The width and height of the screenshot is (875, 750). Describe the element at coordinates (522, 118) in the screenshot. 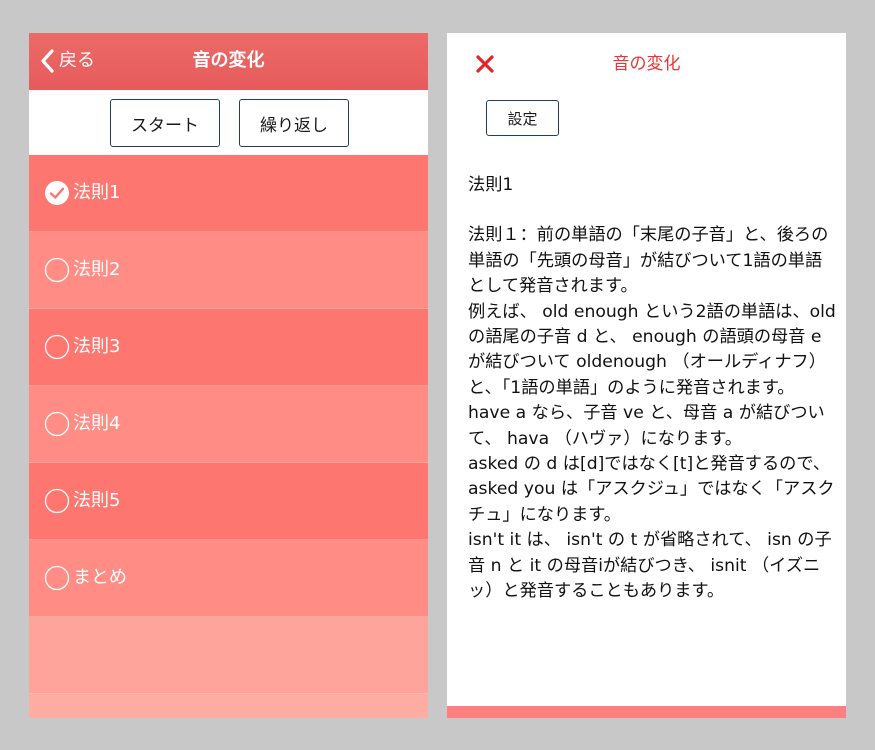

I see `settings-button: 設定` at that location.